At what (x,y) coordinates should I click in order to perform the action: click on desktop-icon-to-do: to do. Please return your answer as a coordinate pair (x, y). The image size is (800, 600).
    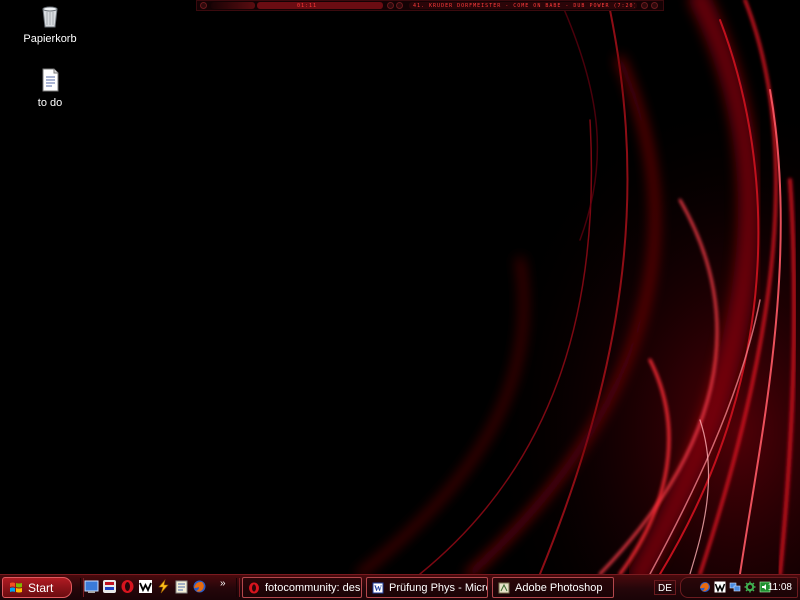
    Looking at the image, I should click on (50, 87).